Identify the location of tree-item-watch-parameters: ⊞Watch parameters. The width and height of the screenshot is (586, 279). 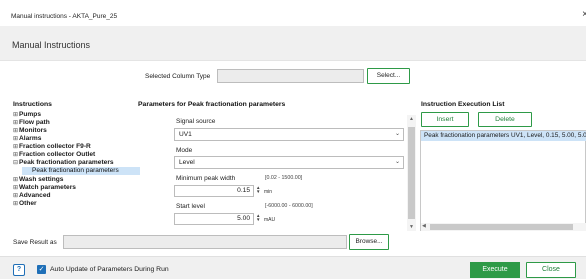
(44, 188).